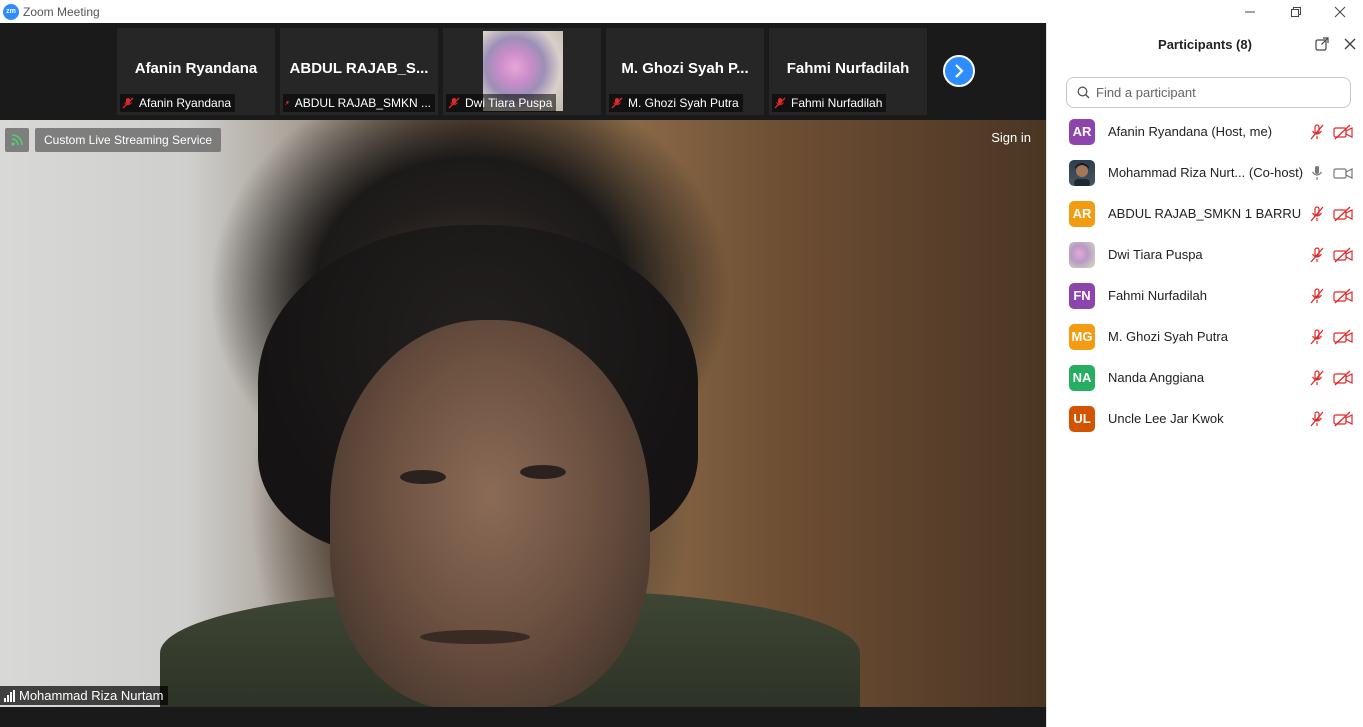 Image resolution: width=1363 pixels, height=727 pixels. I want to click on video-face, so click(490, 513).